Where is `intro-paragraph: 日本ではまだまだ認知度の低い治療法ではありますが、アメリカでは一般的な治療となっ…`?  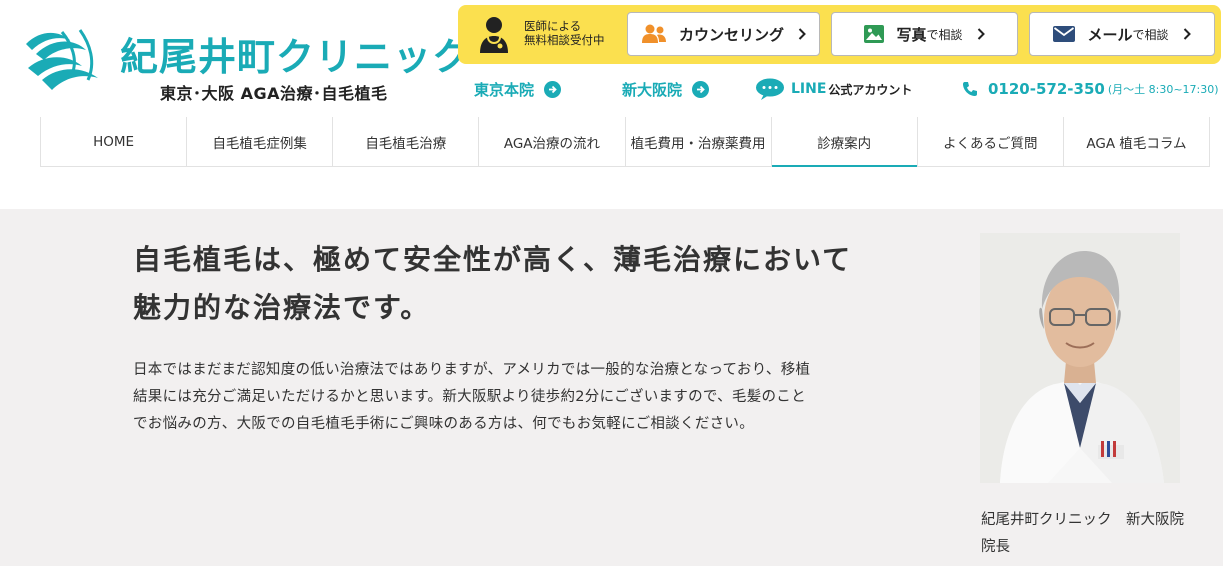
intro-paragraph: 日本ではまだまだ認知度の低い治療法ではありますが、アメリカでは一般的な治療となっ… is located at coordinates (503, 397).